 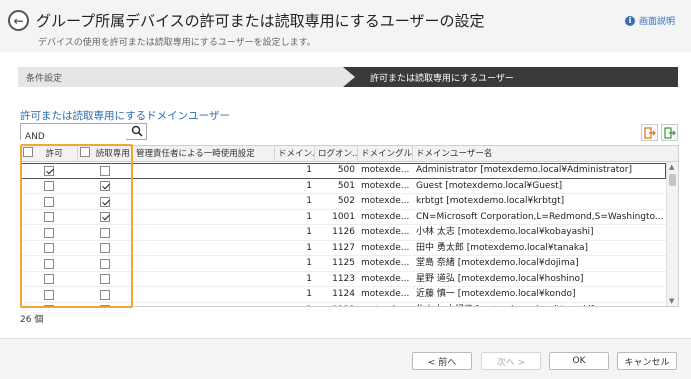 What do you see at coordinates (336, 305) in the screenshot?
I see `logon-cell: 1121` at bounding box center [336, 305].